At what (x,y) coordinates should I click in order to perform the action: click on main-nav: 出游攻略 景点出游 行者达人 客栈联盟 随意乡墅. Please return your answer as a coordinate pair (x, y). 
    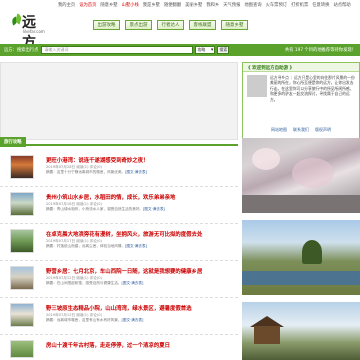
    Looking at the image, I should click on (170, 25).